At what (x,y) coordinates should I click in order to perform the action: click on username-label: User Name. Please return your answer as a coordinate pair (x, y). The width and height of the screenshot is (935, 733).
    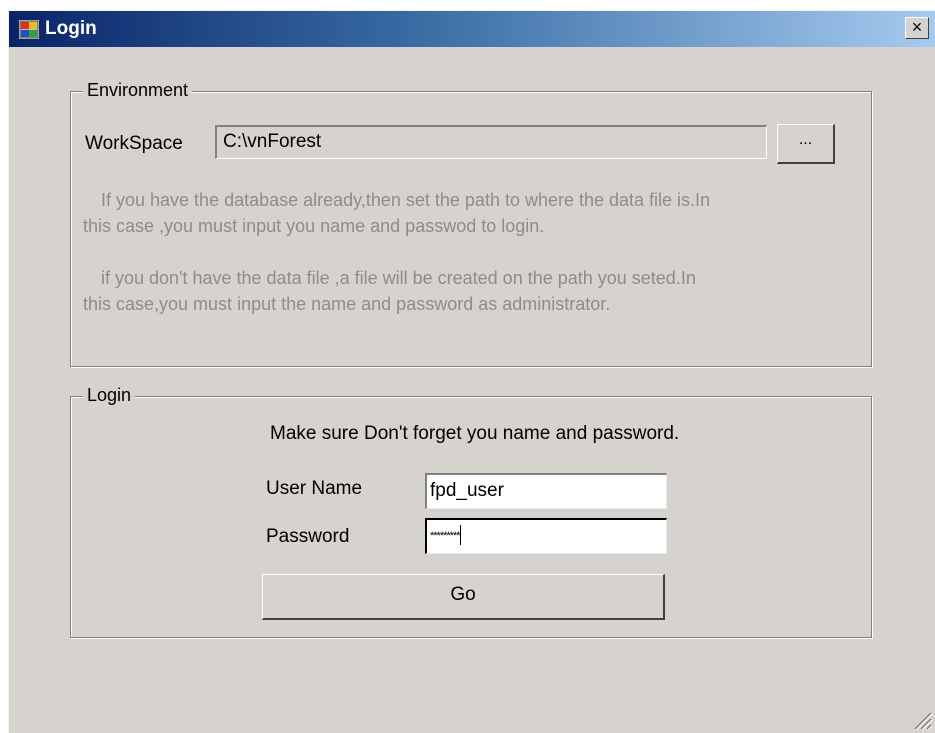
    Looking at the image, I should click on (314, 488).